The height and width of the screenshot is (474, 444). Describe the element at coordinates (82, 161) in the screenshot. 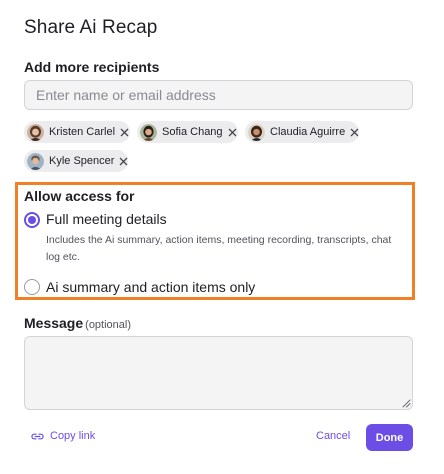

I see `recipient-name: Kyle Spencer` at that location.